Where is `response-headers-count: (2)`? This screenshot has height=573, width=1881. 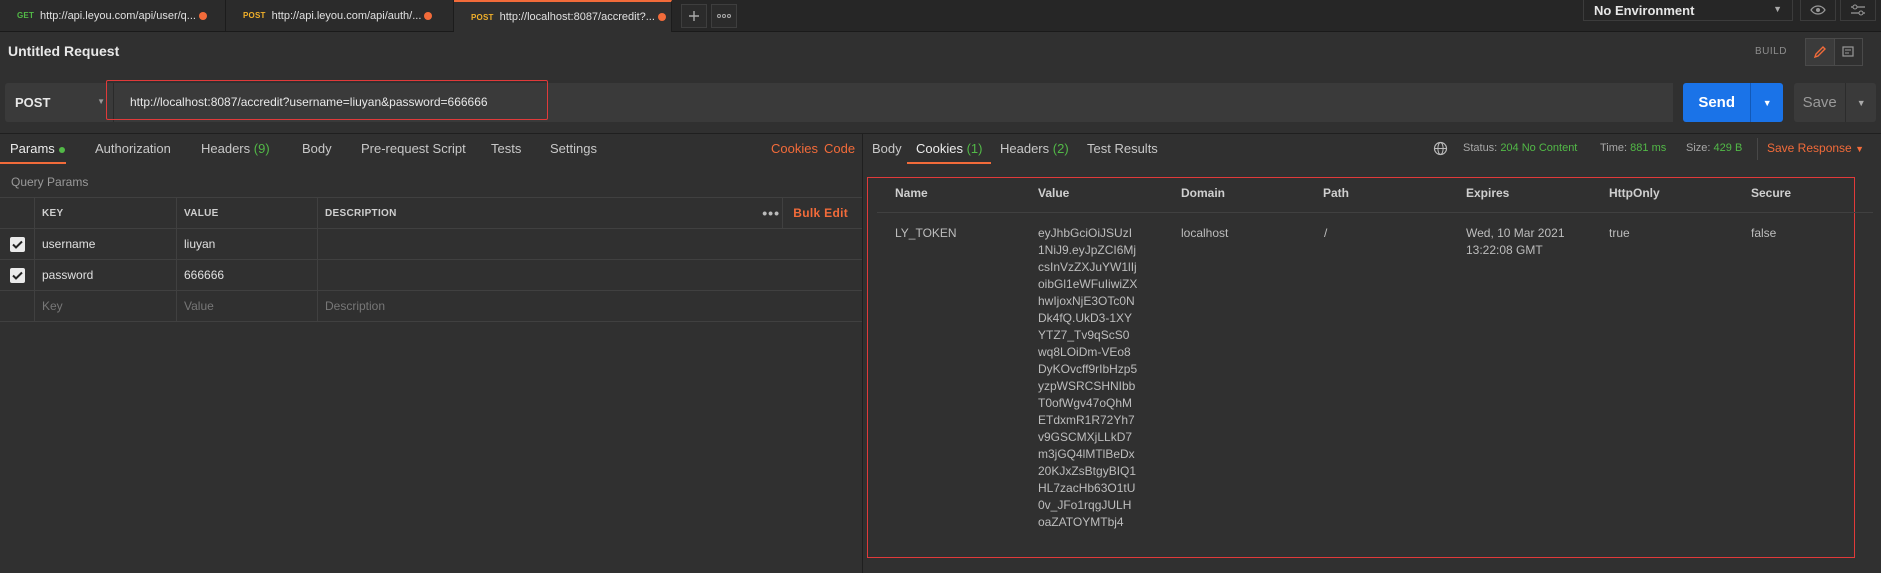
response-headers-count: (2) is located at coordinates (1060, 148).